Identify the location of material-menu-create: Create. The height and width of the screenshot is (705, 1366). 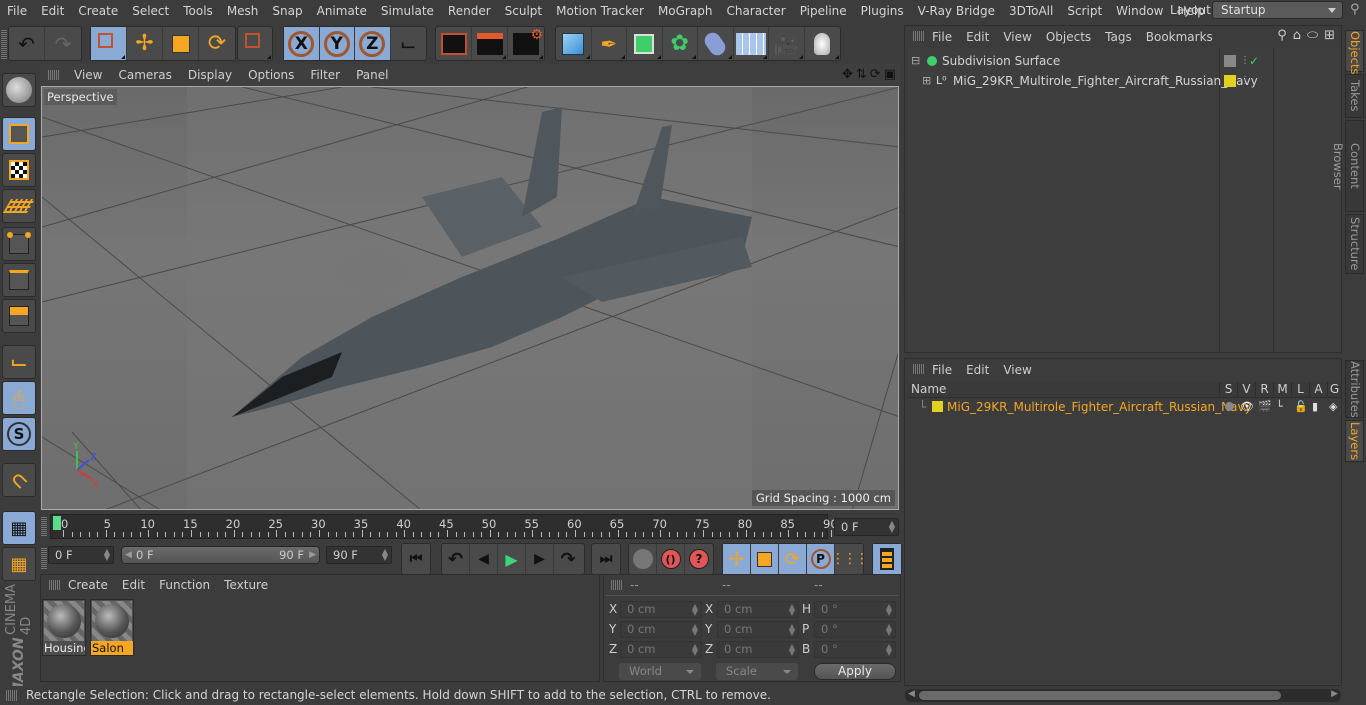
(88, 585).